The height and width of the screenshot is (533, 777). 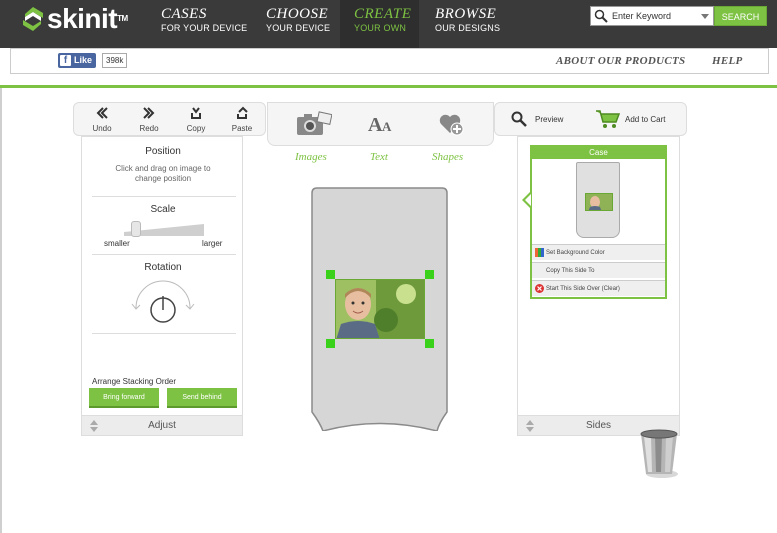 What do you see at coordinates (1, 310) in the screenshot?
I see `page-left-border` at bounding box center [1, 310].